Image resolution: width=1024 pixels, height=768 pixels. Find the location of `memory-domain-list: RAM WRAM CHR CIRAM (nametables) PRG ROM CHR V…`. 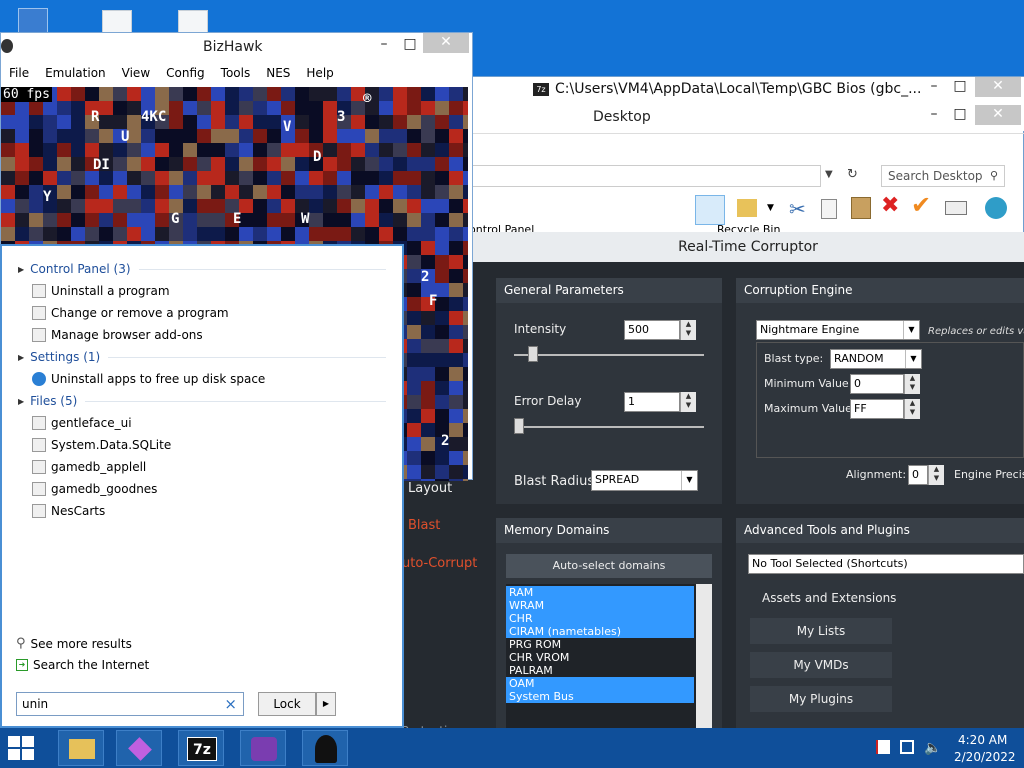

memory-domain-list: RAM WRAM CHR CIRAM (nametables) PRG ROM CHR V… is located at coordinates (609, 656).